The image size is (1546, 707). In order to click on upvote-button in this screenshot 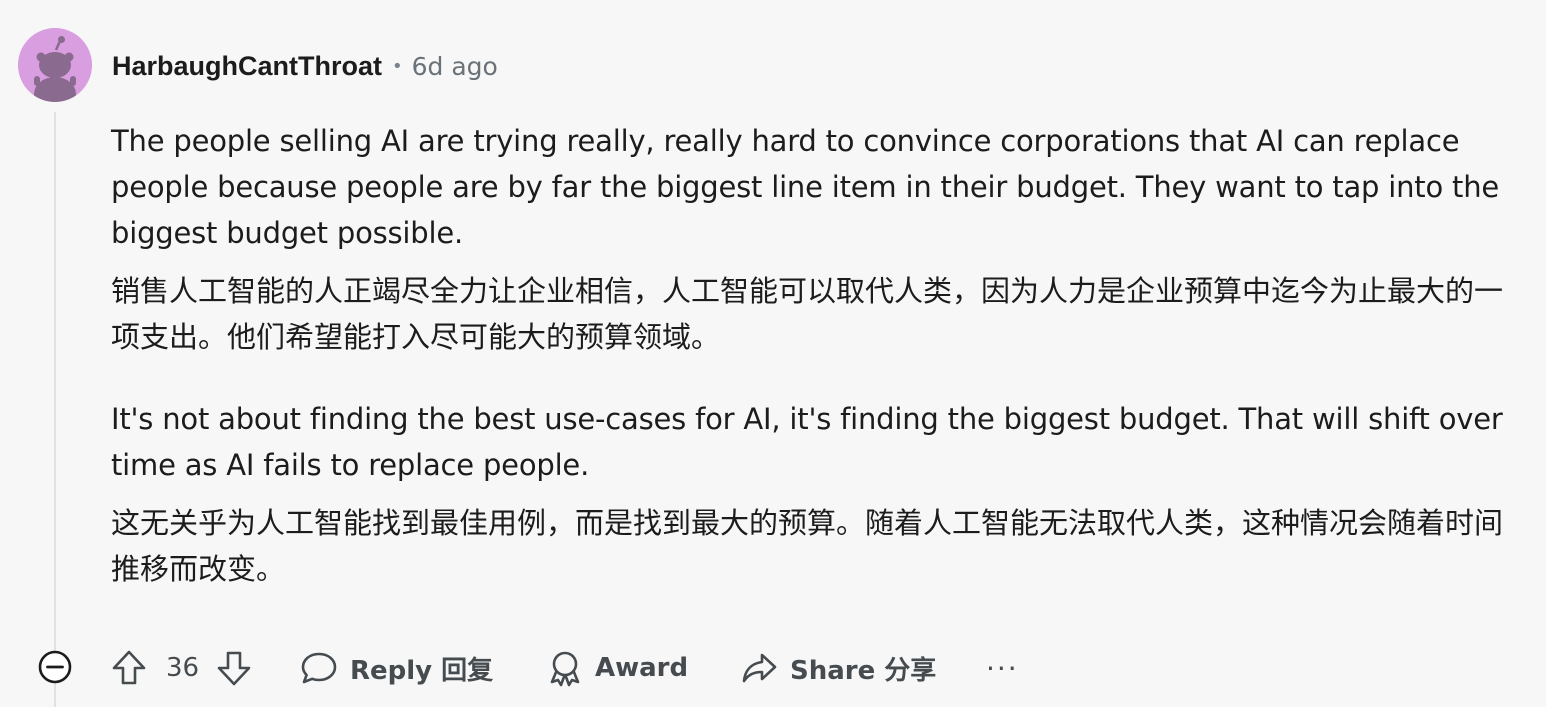, I will do `click(129, 668)`.